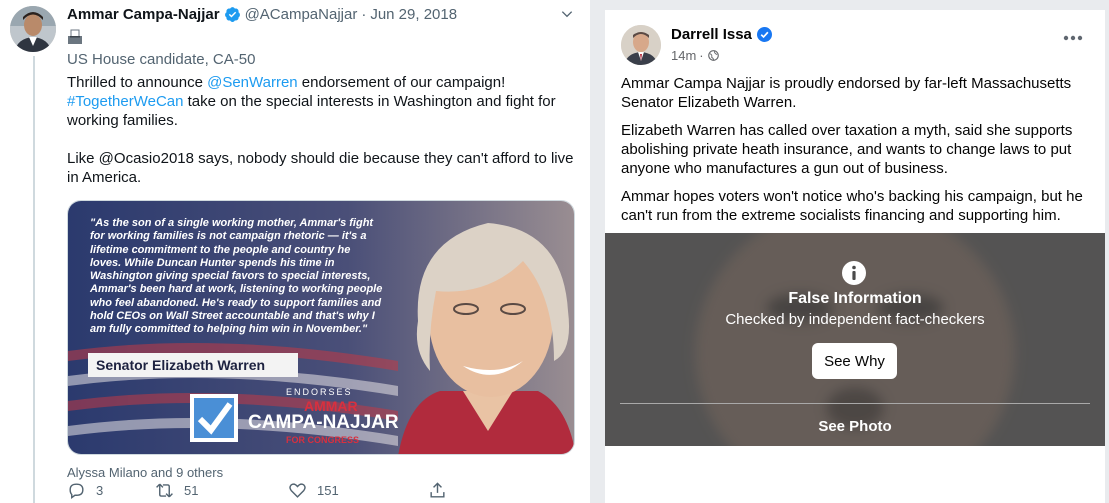 The image size is (1109, 503). I want to click on retweet-count: 51, so click(191, 490).